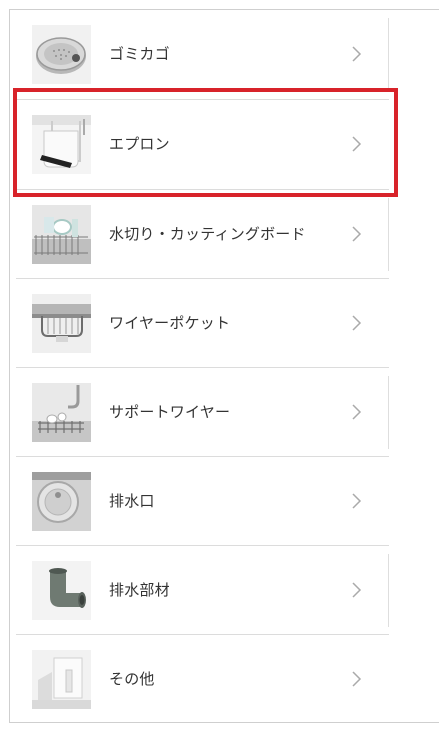  What do you see at coordinates (61, 679) in the screenshot?
I see `other-parts-thumbnail` at bounding box center [61, 679].